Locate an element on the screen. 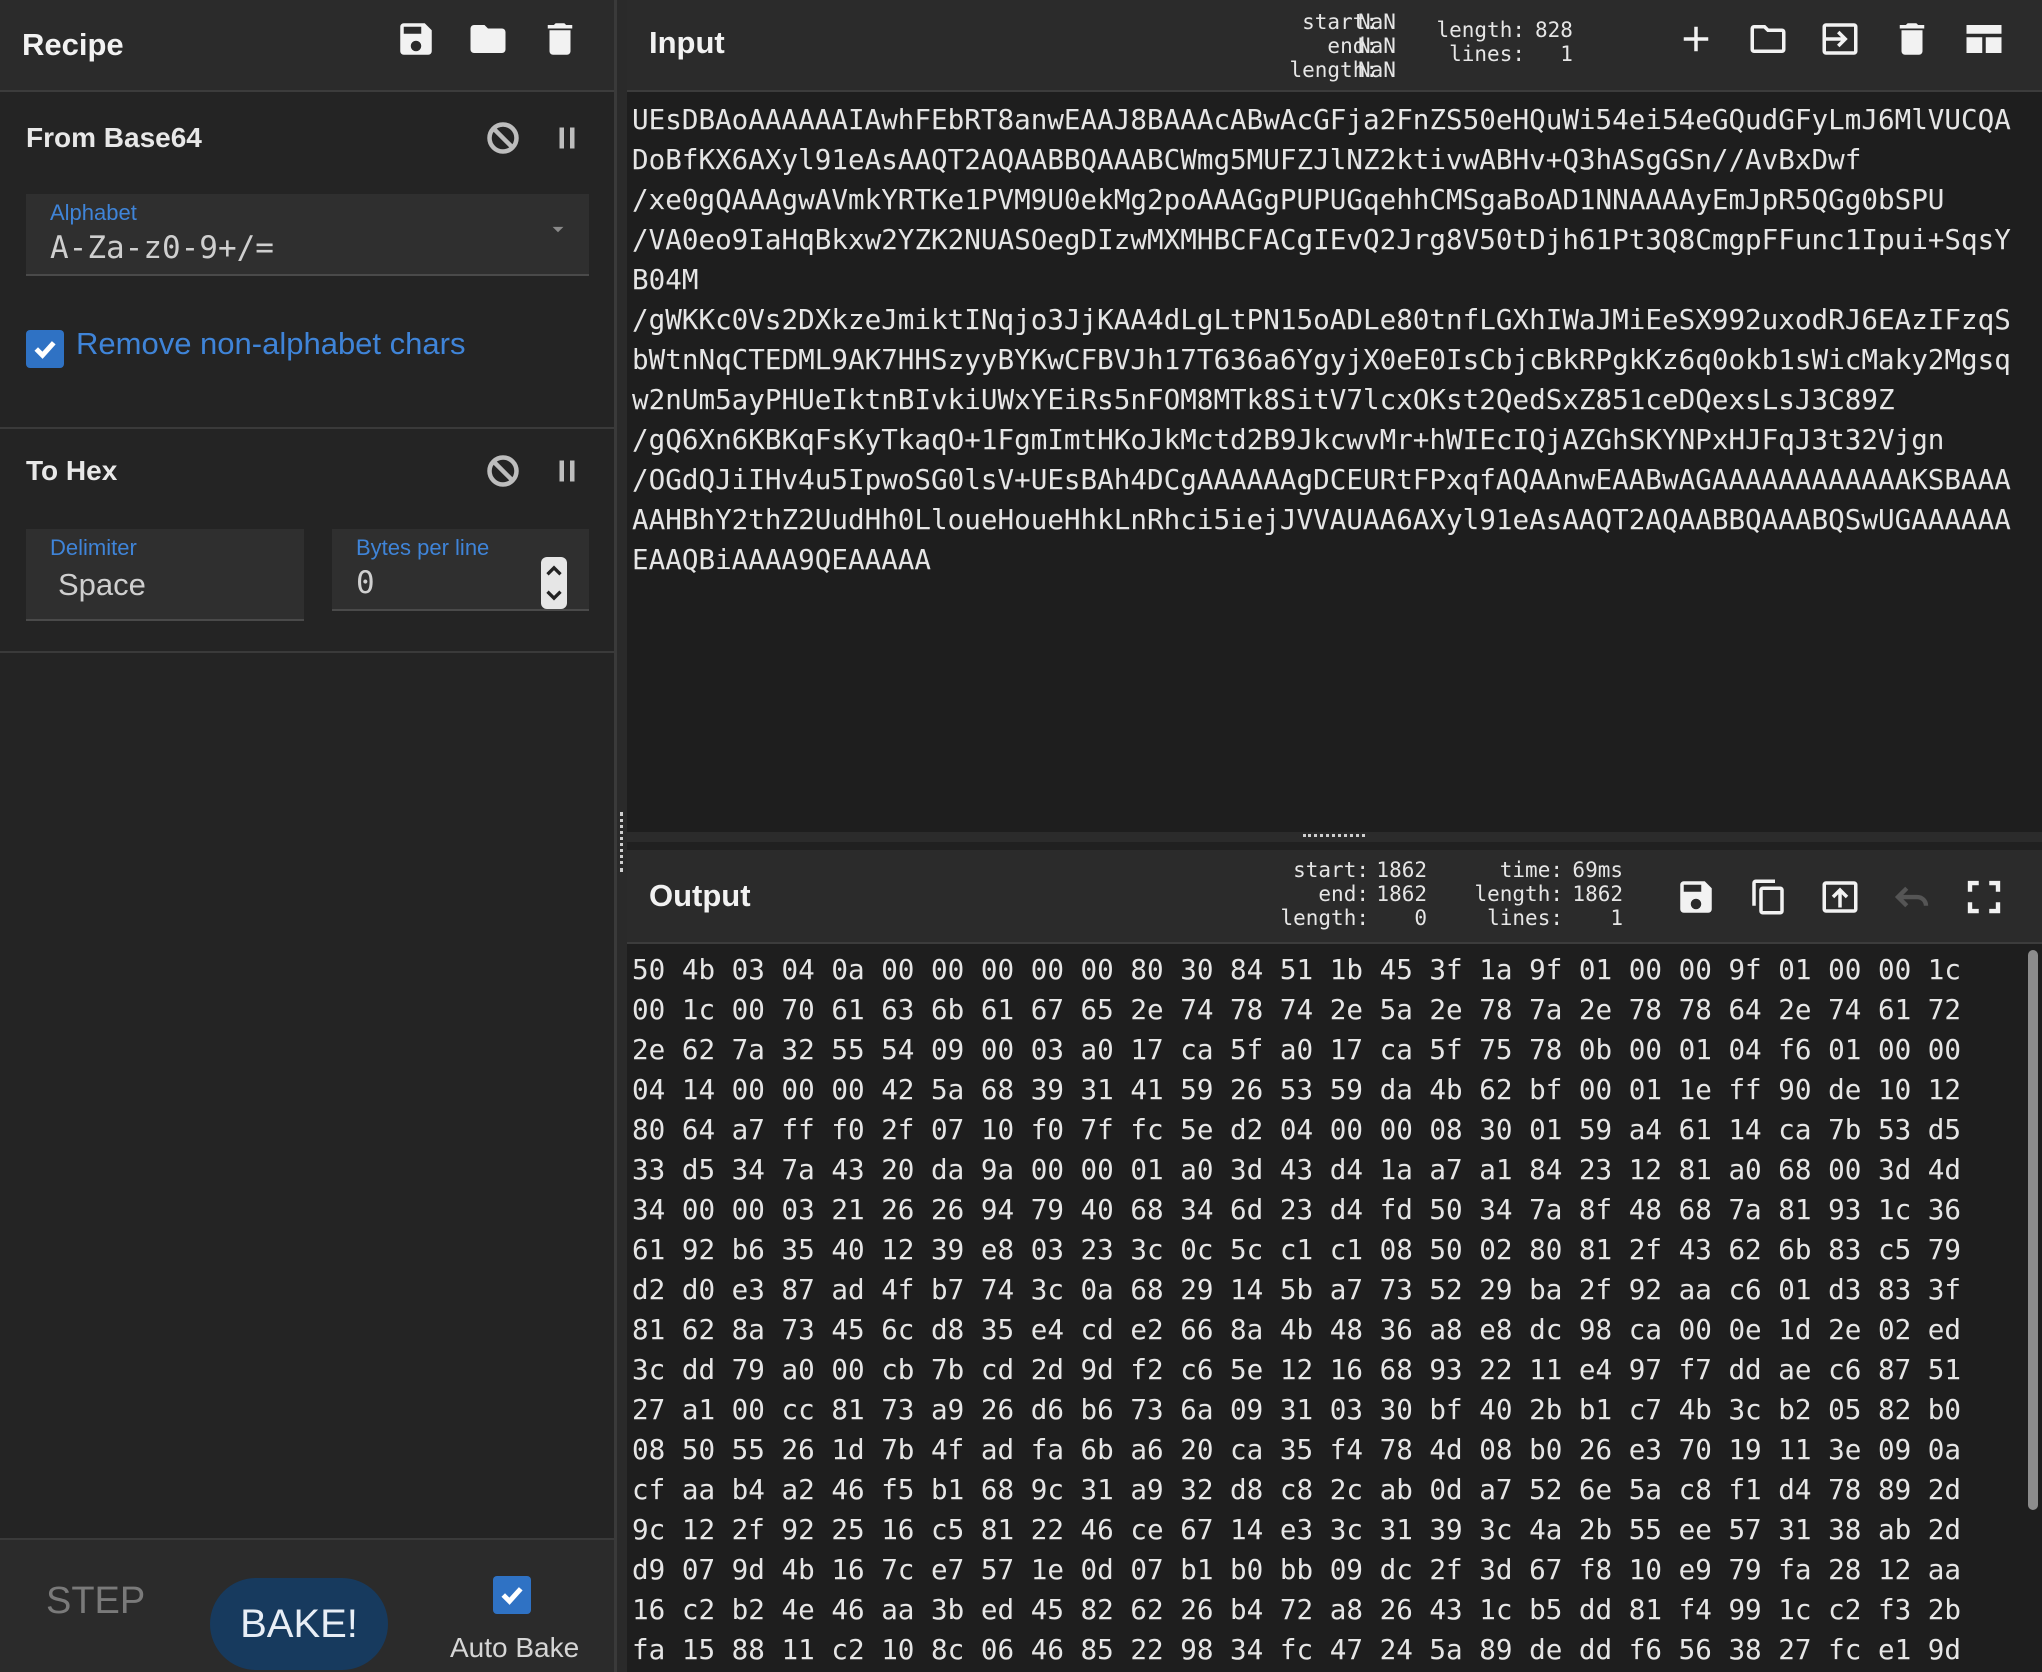  bake-button: BAKE! is located at coordinates (299, 1624).